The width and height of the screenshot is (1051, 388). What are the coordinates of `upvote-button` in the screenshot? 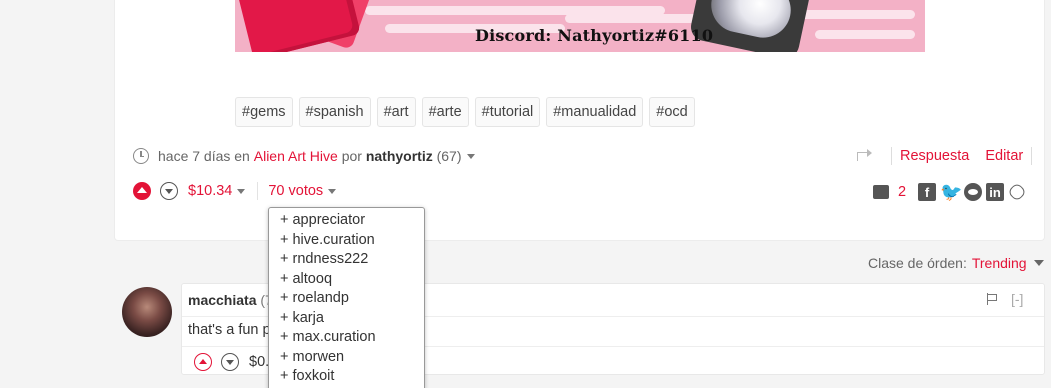 It's located at (142, 191).